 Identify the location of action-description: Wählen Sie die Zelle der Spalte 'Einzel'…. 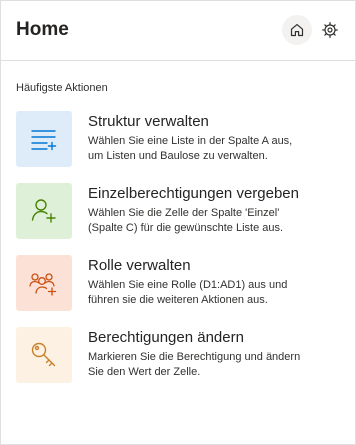
(213, 221).